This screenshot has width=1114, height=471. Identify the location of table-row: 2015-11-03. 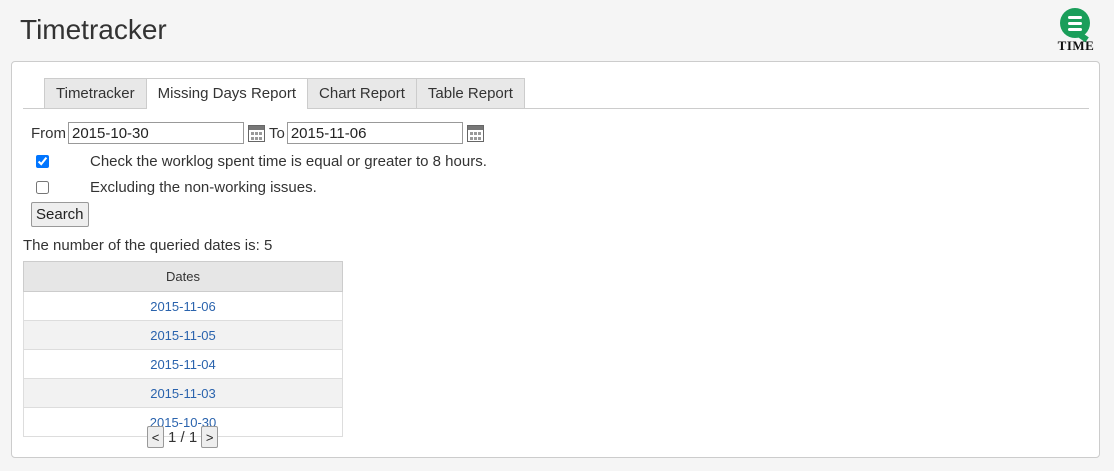
(183, 393).